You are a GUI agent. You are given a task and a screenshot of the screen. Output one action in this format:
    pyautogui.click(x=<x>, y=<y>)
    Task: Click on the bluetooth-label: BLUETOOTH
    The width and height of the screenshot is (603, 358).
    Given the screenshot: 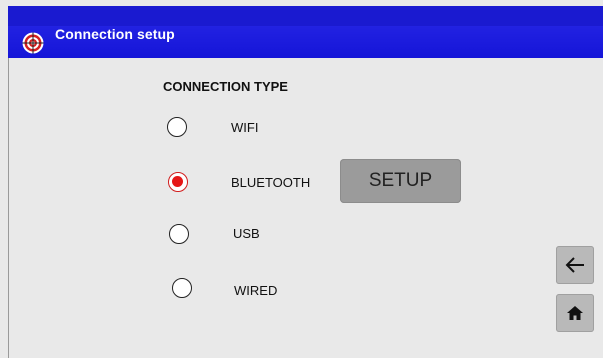 What is the action you would take?
    pyautogui.click(x=270, y=182)
    